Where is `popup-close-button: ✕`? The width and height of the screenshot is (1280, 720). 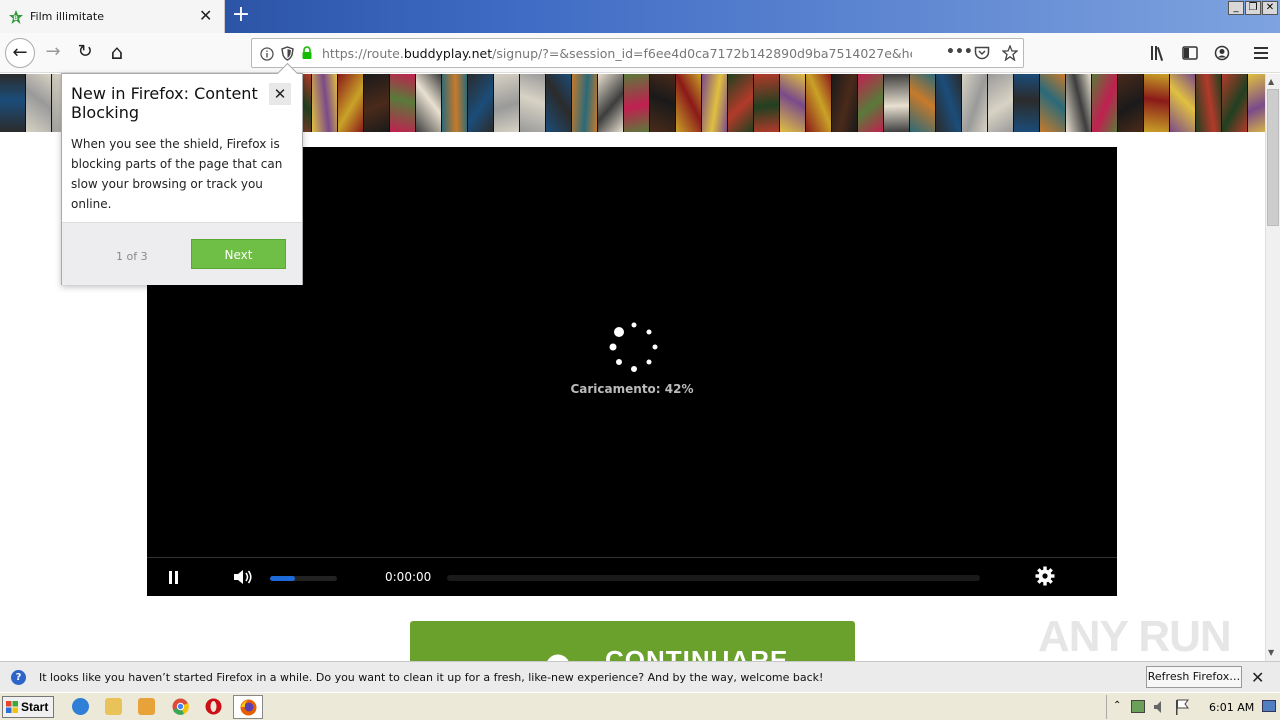 popup-close-button: ✕ is located at coordinates (280, 94).